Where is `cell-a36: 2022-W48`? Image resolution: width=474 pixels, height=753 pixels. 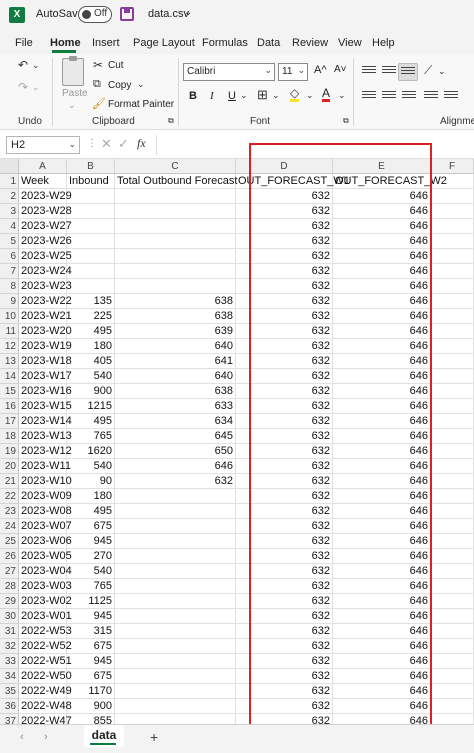 cell-a36: 2022-W48 is located at coordinates (45, 706).